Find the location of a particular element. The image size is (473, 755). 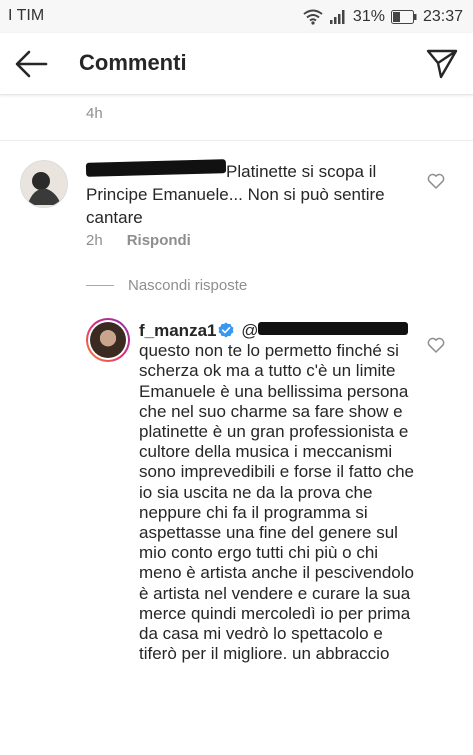

status-bar: I TIM 31% 23:37 is located at coordinates (236, 16).